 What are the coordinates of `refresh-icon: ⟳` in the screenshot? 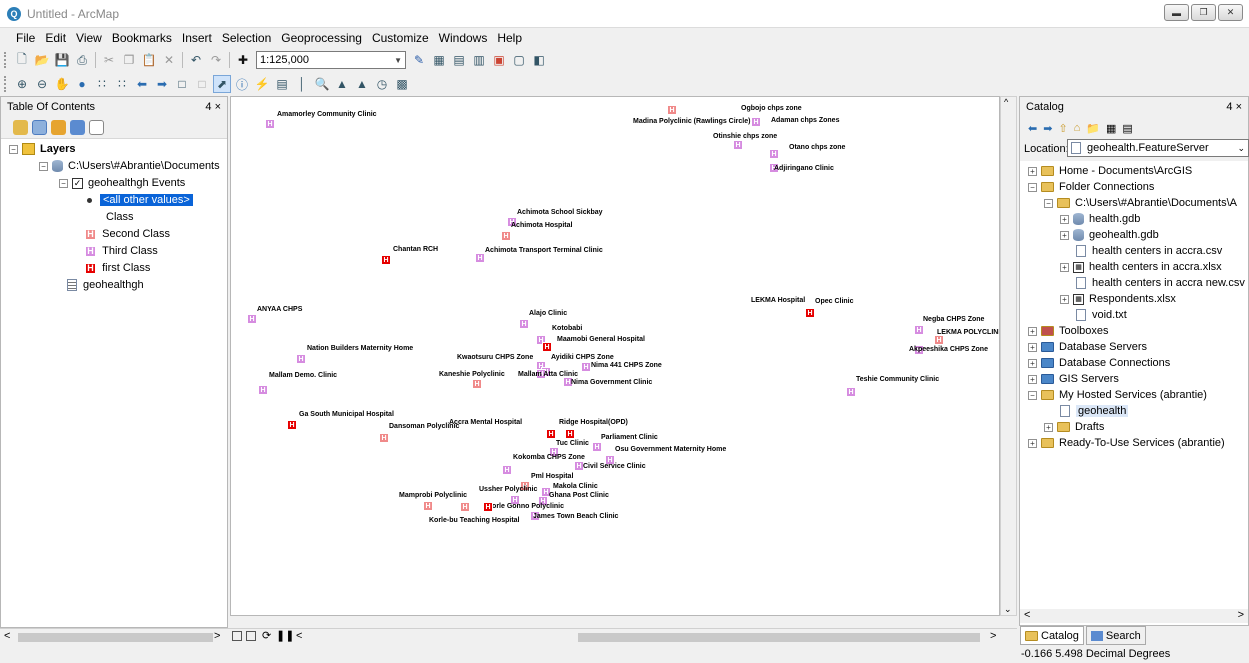 It's located at (266, 635).